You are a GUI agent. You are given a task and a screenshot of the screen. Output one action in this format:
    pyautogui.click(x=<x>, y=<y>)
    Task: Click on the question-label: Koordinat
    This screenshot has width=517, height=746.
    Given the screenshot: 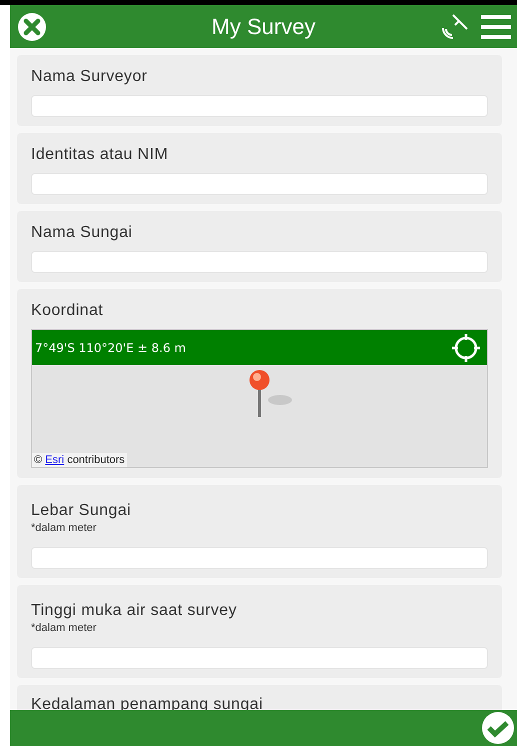 What is the action you would take?
    pyautogui.click(x=67, y=311)
    